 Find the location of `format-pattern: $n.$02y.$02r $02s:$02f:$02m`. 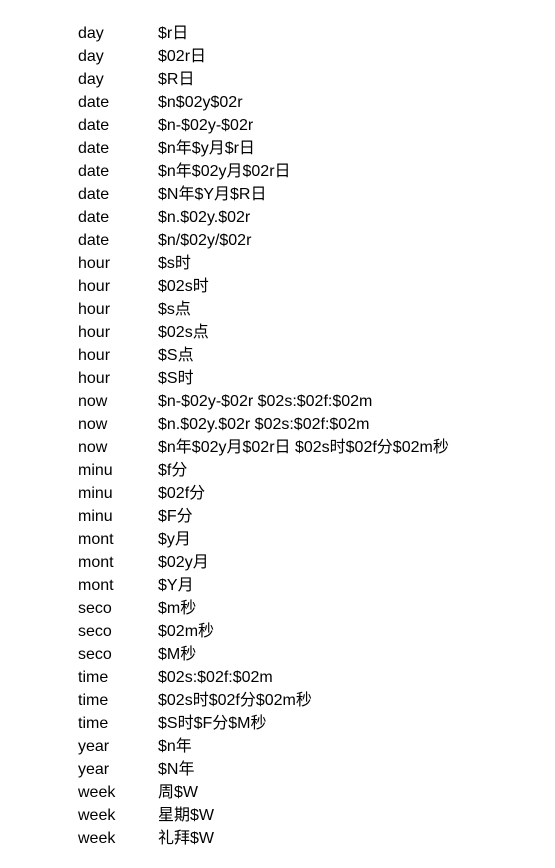

format-pattern: $n.$02y.$02r $02s:$02f:$02m is located at coordinates (264, 424).